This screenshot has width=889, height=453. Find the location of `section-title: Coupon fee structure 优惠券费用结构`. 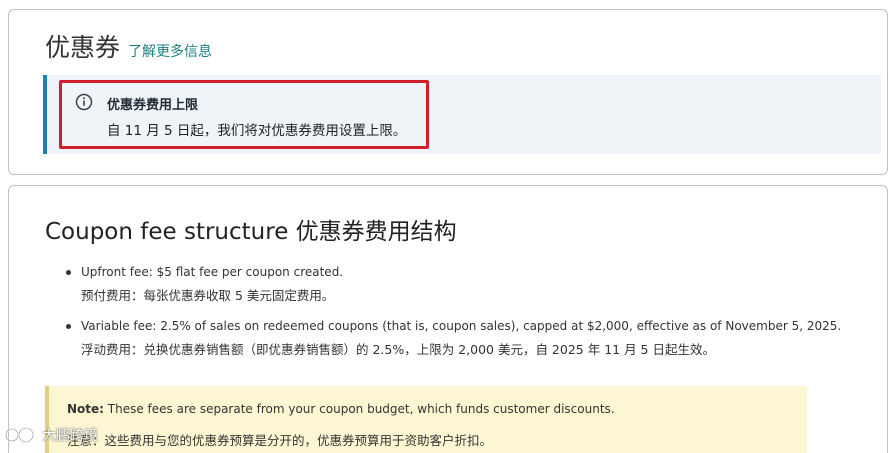

section-title: Coupon fee structure 优惠券费用结构 is located at coordinates (251, 232).